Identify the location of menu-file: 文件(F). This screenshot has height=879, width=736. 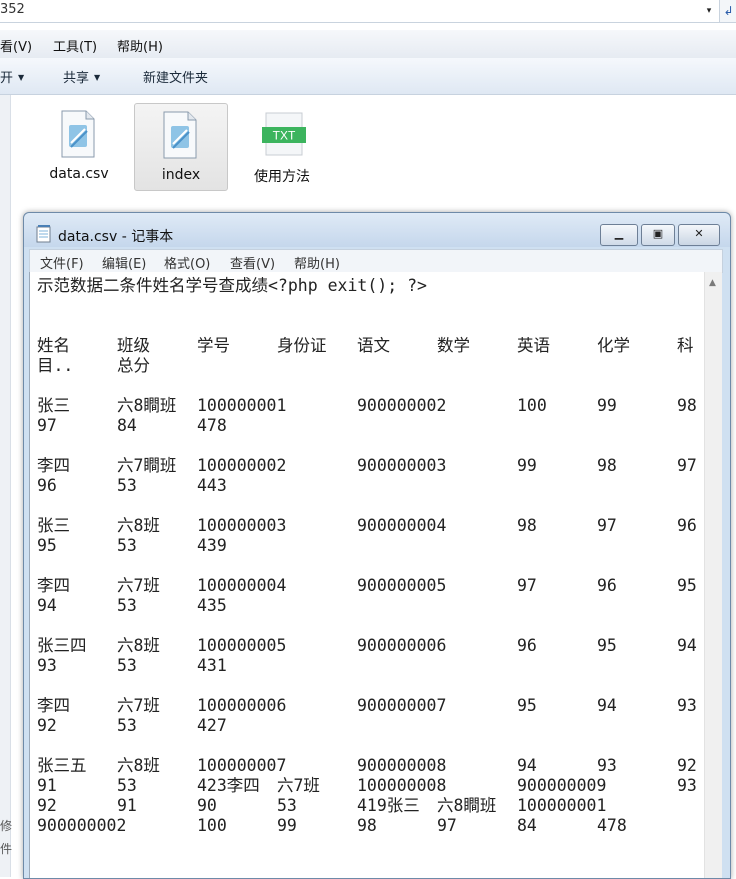
(62, 262).